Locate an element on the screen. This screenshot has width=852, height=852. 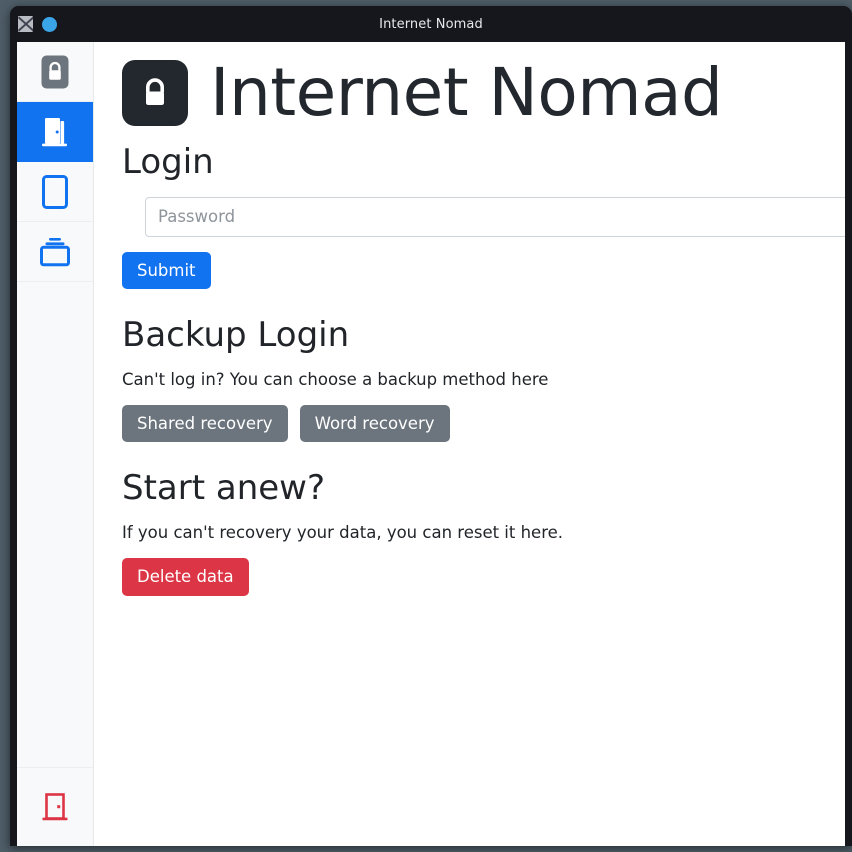
sidebar-item-vault is located at coordinates (55, 72).